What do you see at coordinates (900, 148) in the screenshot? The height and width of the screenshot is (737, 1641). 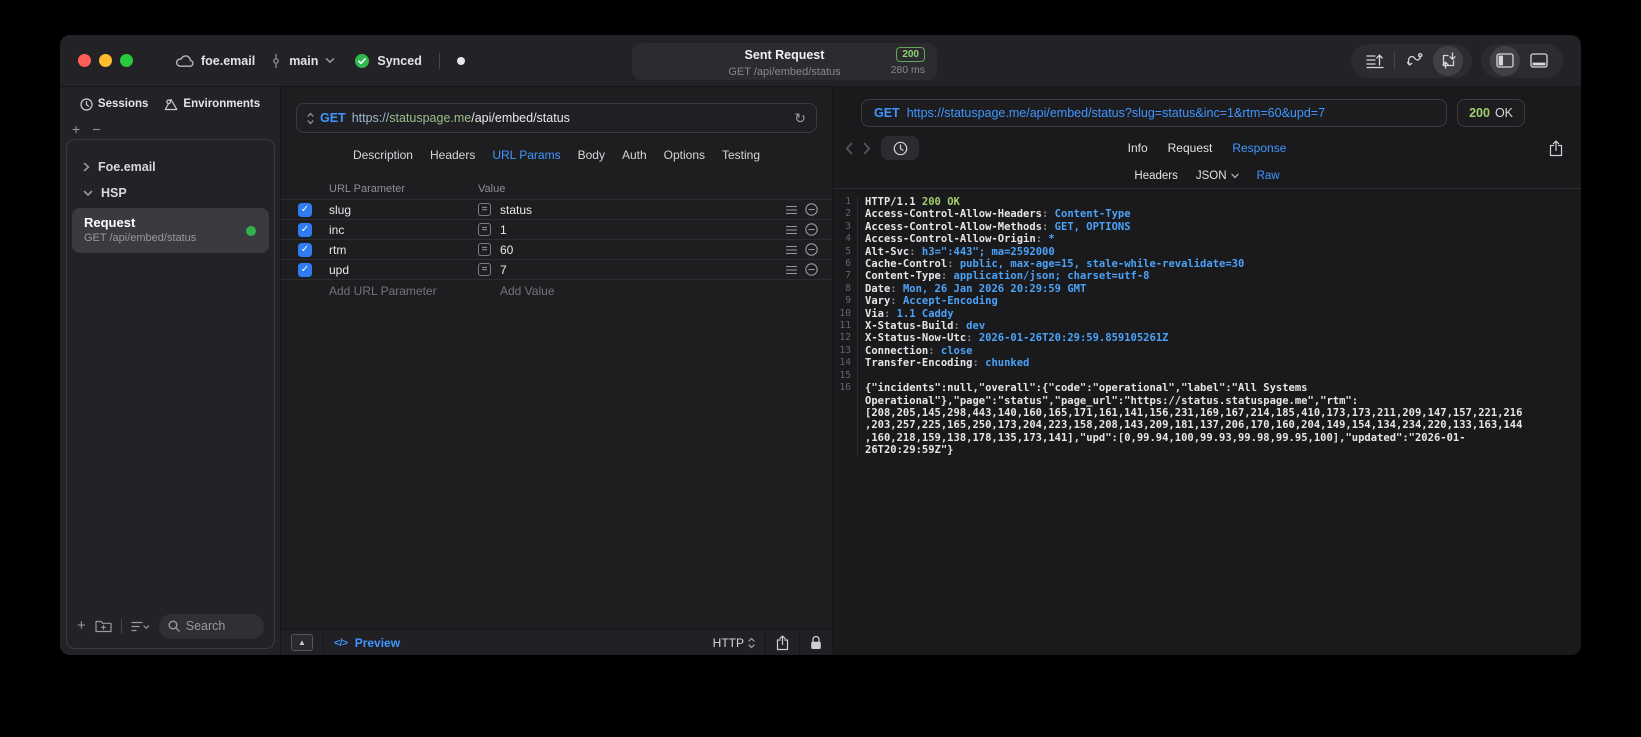 I see `history-clock-button` at bounding box center [900, 148].